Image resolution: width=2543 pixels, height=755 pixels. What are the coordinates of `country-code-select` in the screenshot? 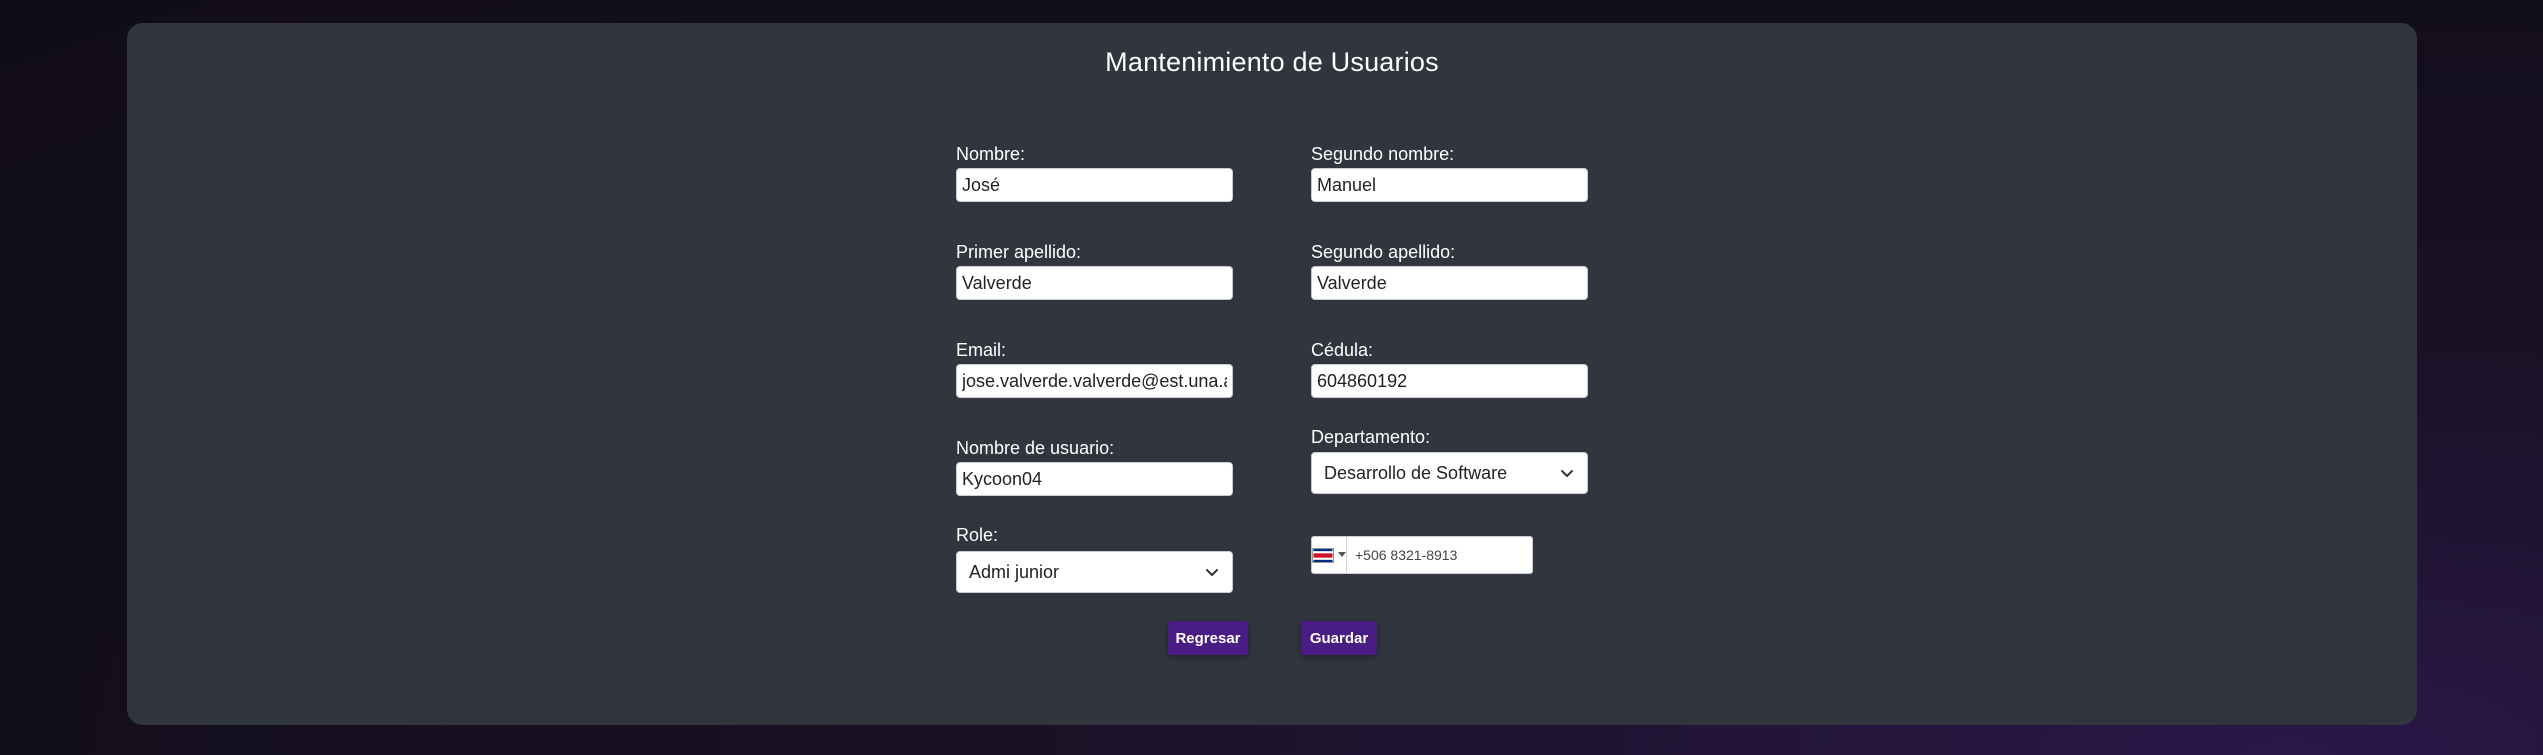 It's located at (1329, 555).